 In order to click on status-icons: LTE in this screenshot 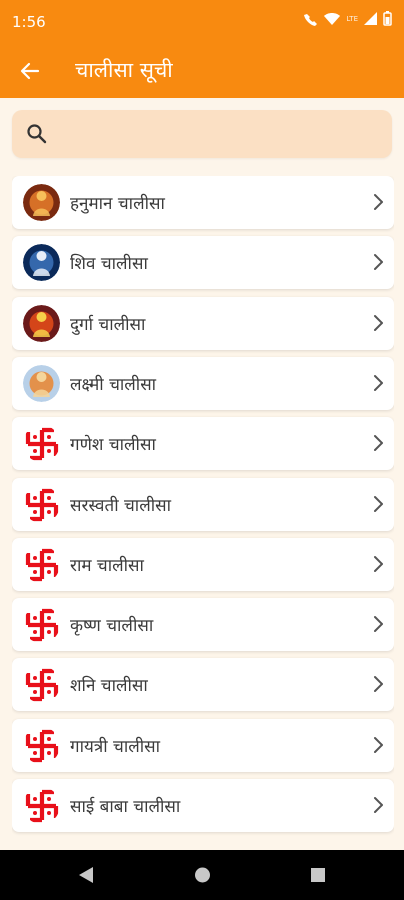, I will do `click(348, 18)`.